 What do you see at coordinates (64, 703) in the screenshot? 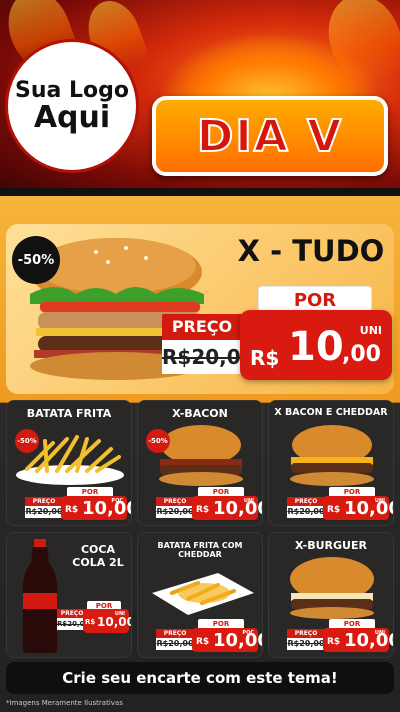
I see `disclaimer-note: *Imagens Meramente Ilustrativas` at bounding box center [64, 703].